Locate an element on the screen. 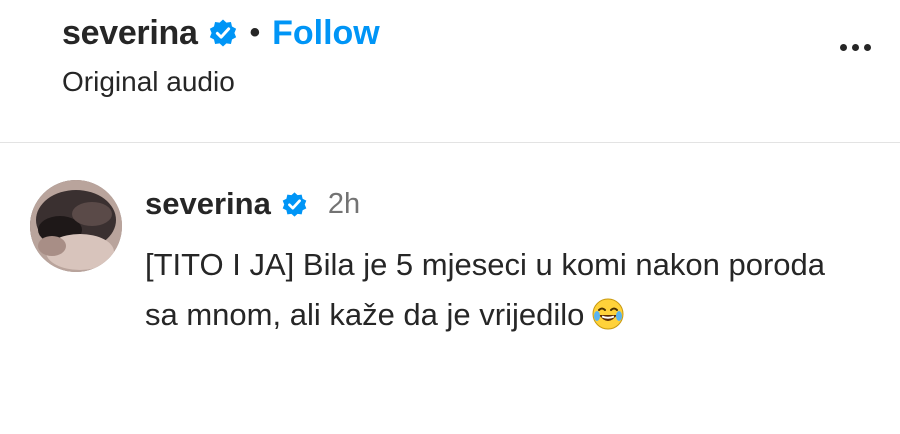  header-row: severina • Follow is located at coordinates (221, 33).